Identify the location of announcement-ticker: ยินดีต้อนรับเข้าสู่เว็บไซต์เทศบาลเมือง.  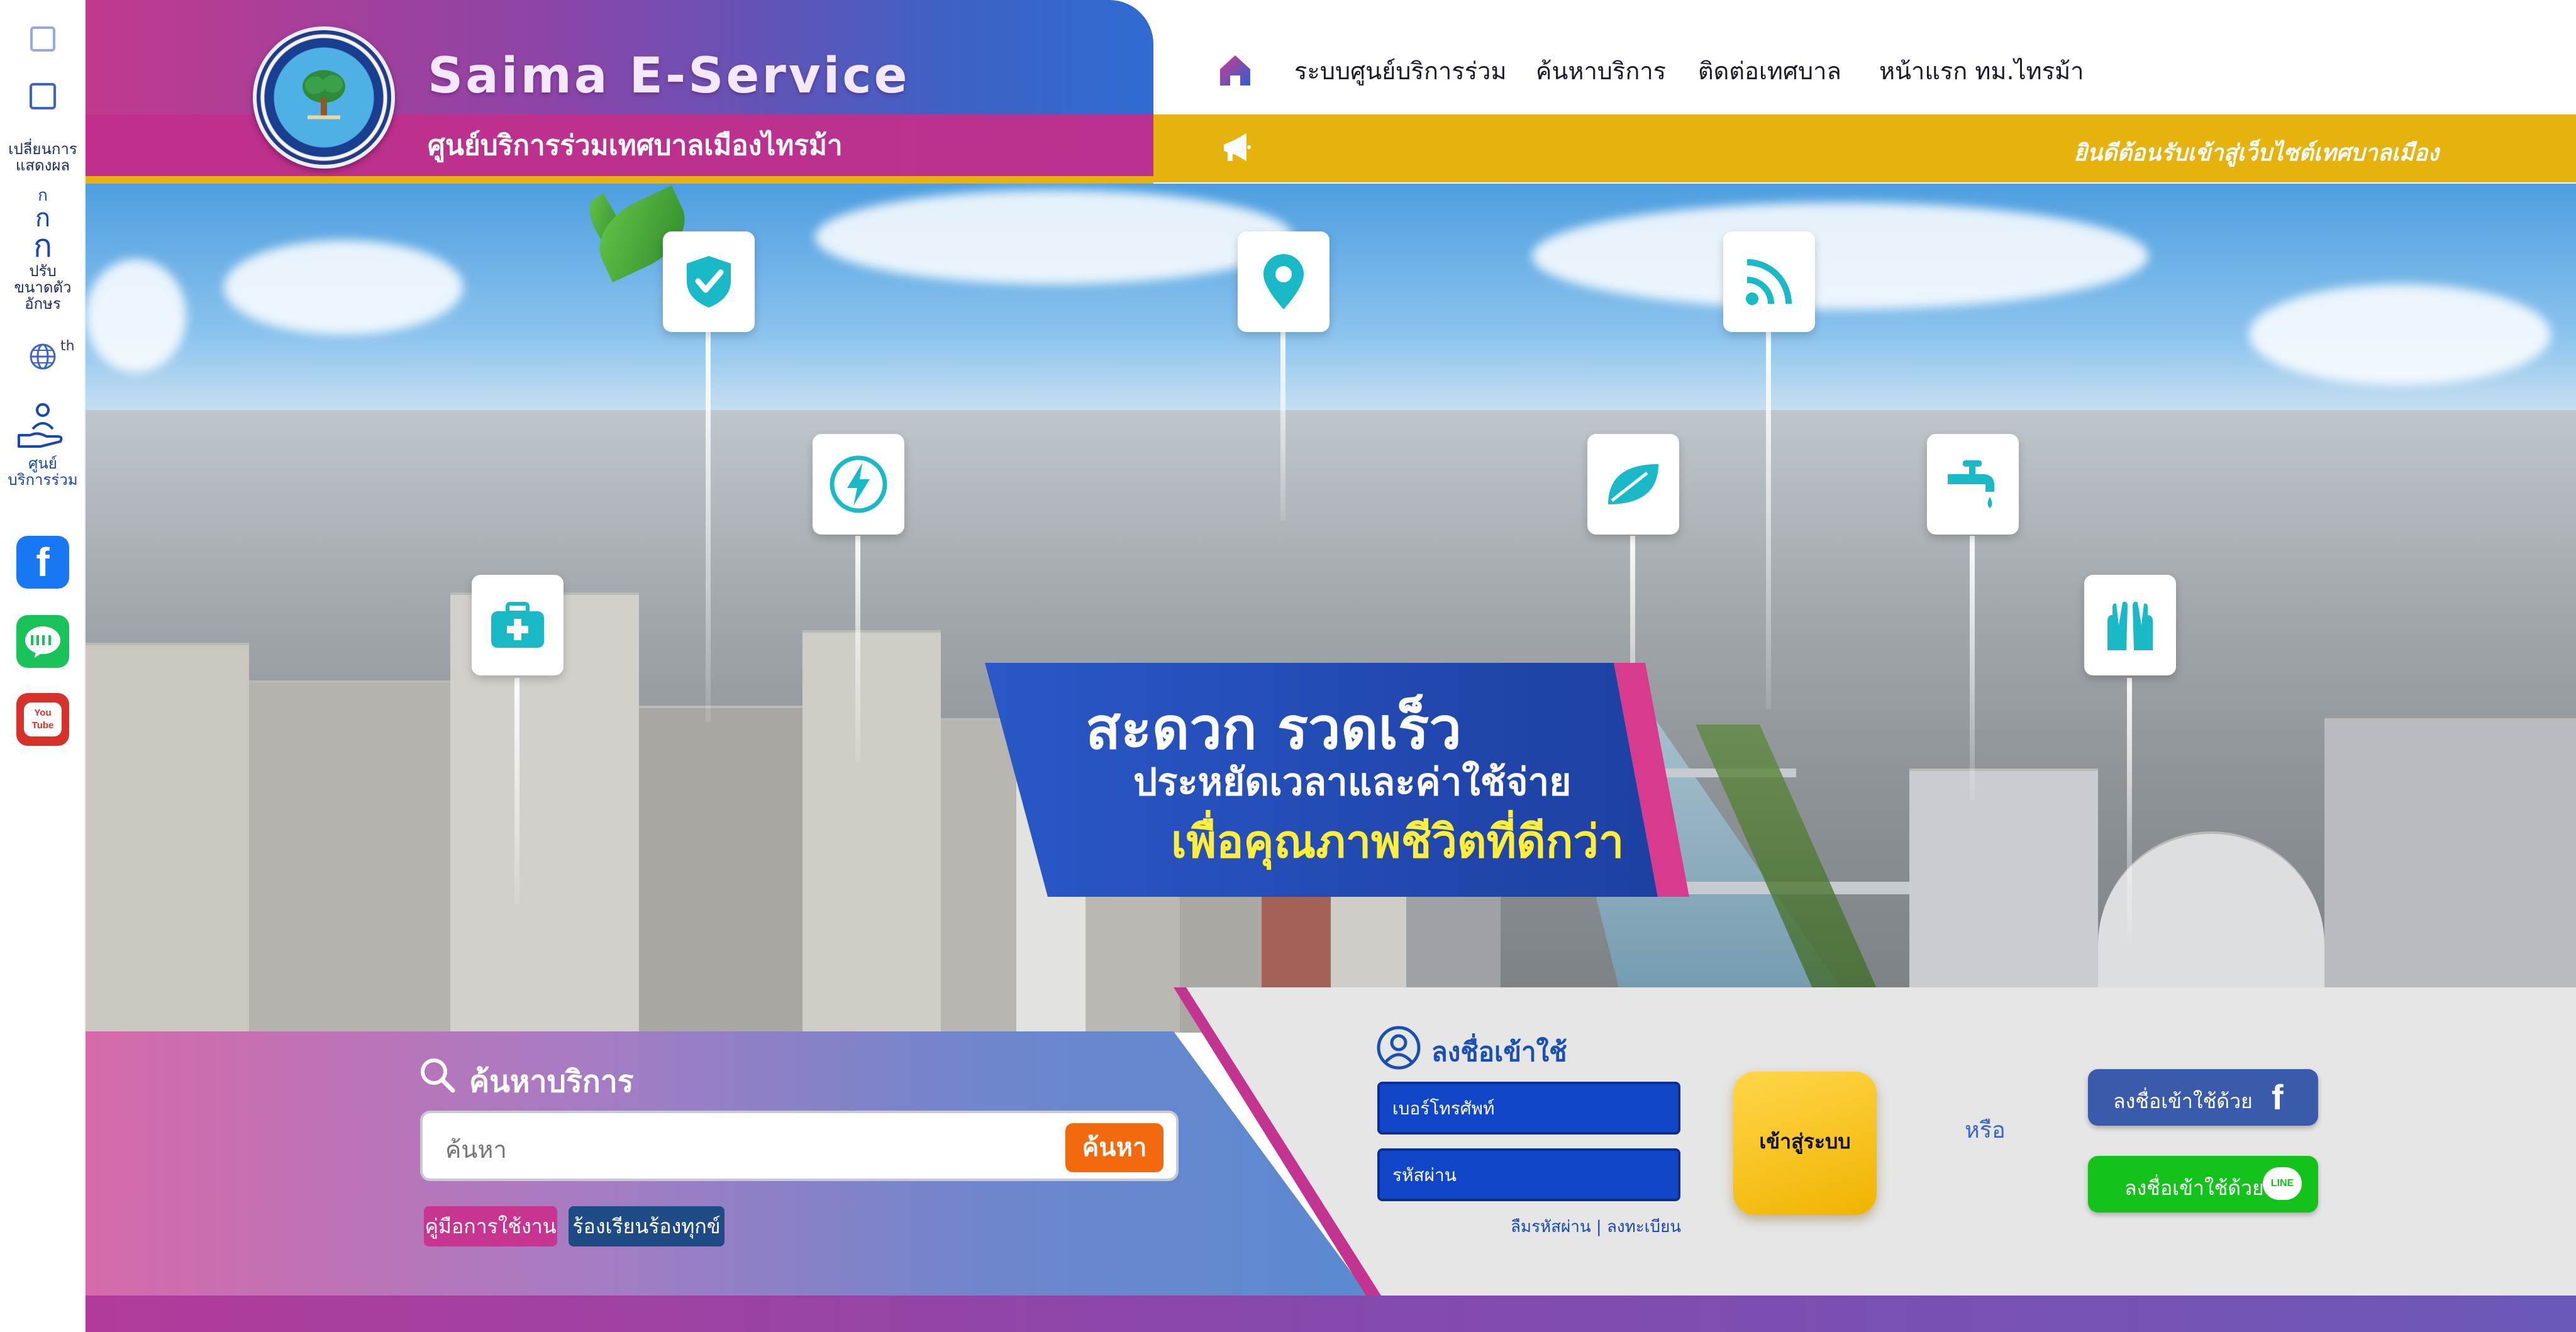
(1864, 148).